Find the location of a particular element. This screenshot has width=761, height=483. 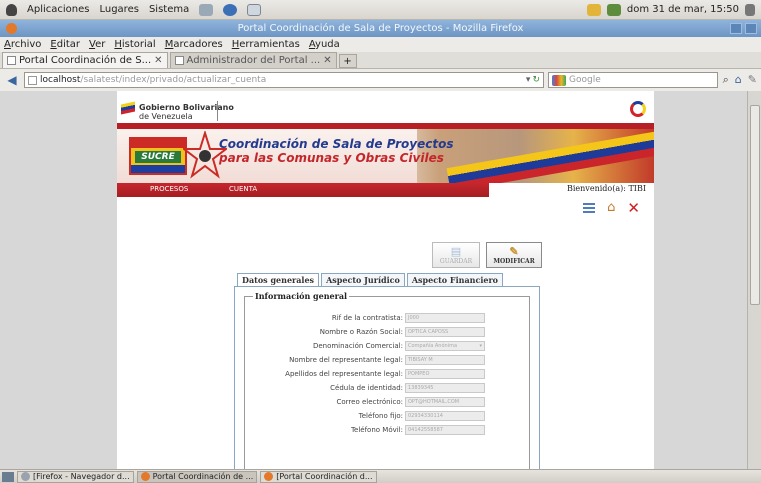

vertical-scrollbar is located at coordinates (754, 280).